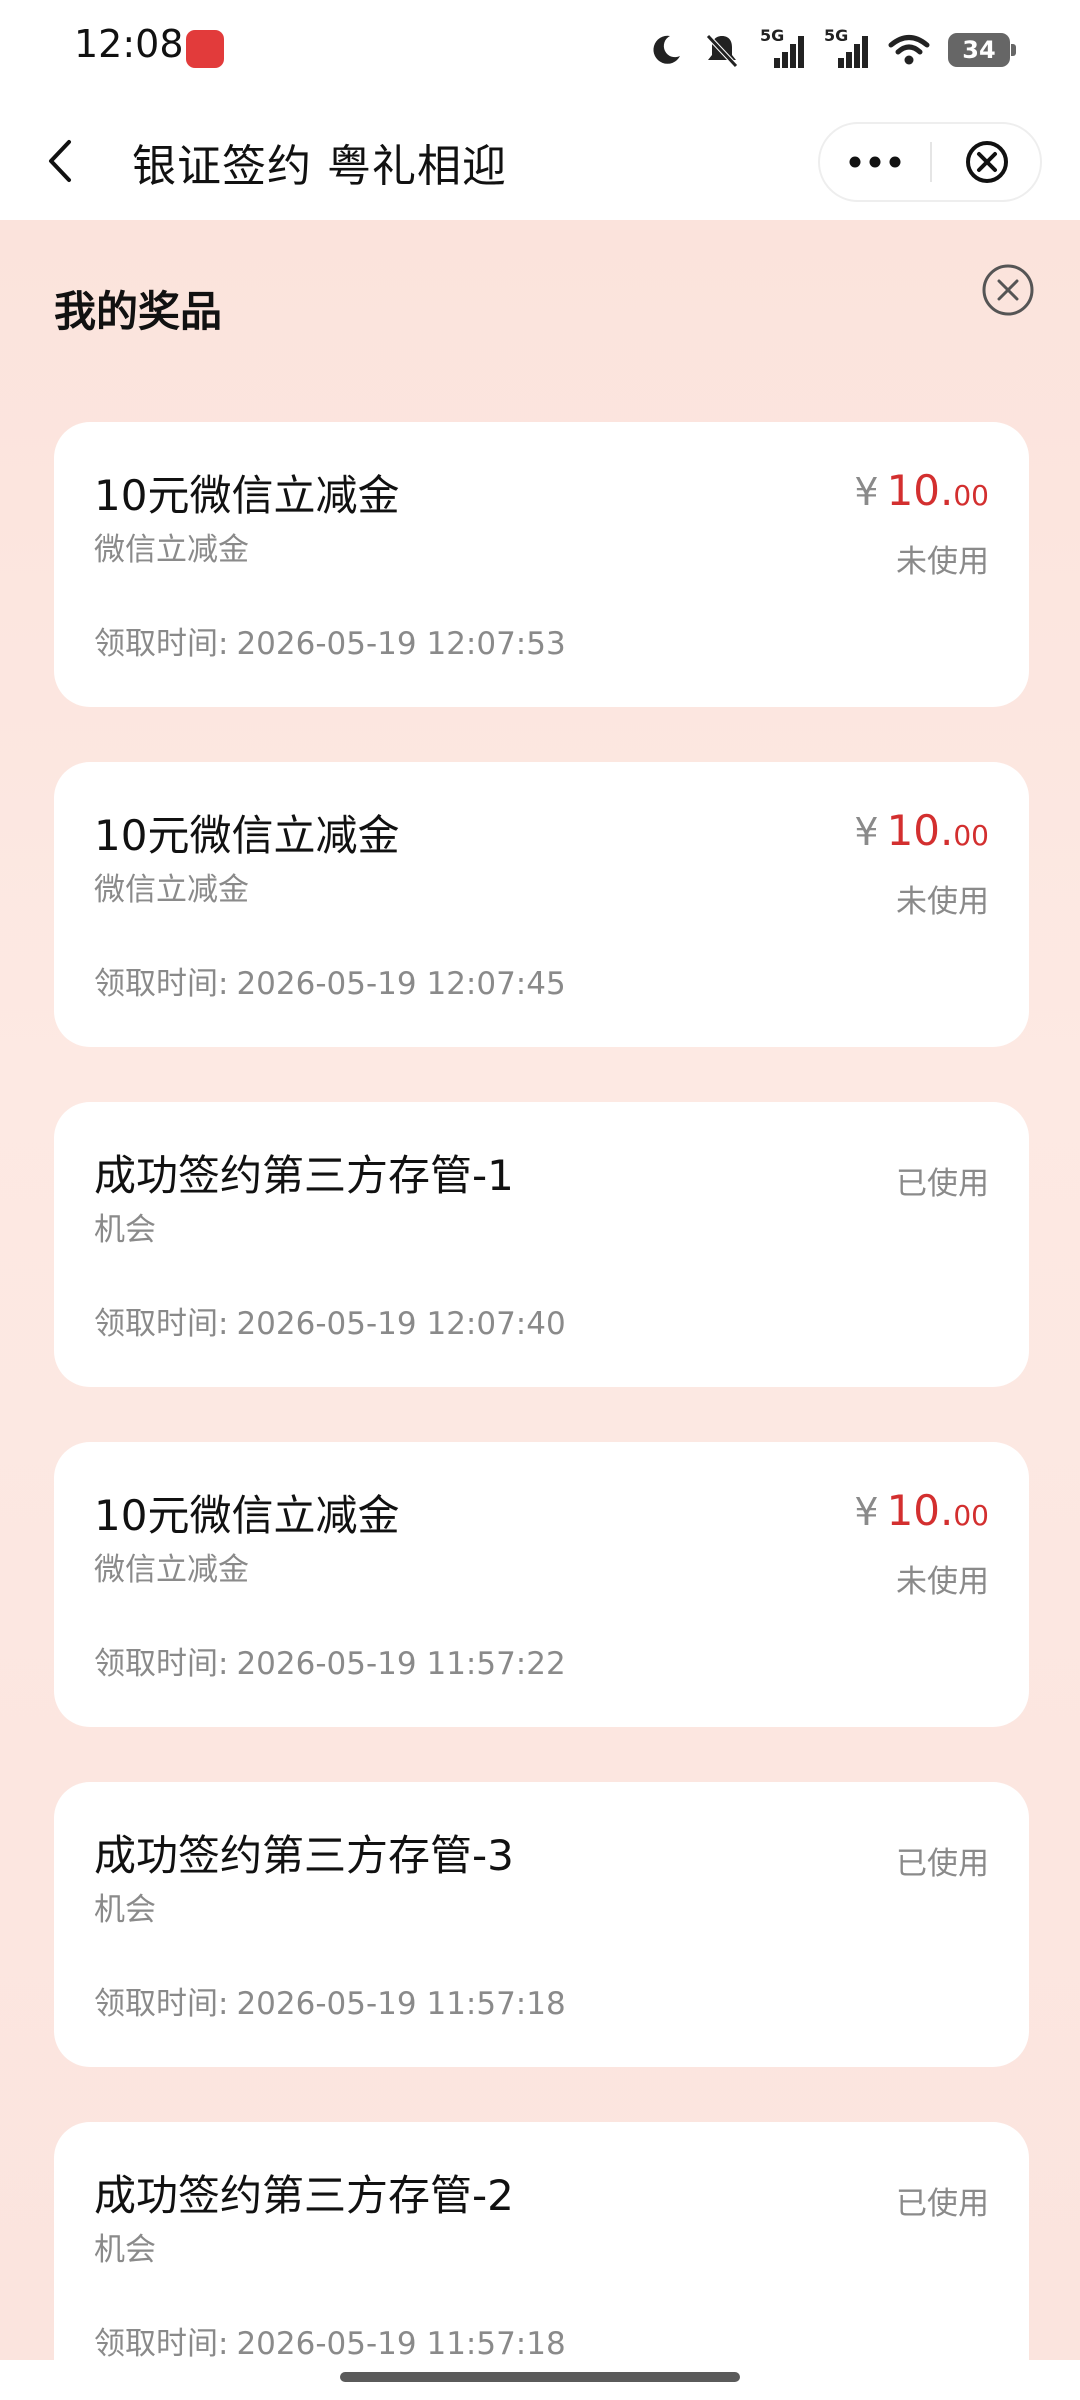 The height and width of the screenshot is (2400, 1080). What do you see at coordinates (982, 50) in the screenshot?
I see `battery-indicator: 34` at bounding box center [982, 50].